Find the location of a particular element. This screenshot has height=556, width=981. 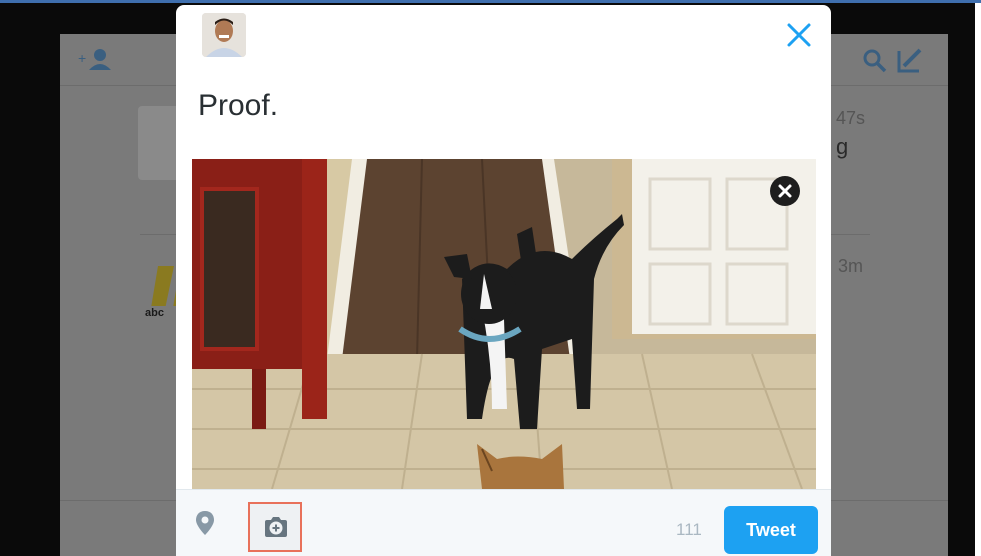

background-tweet-snippet: g is located at coordinates (842, 146).